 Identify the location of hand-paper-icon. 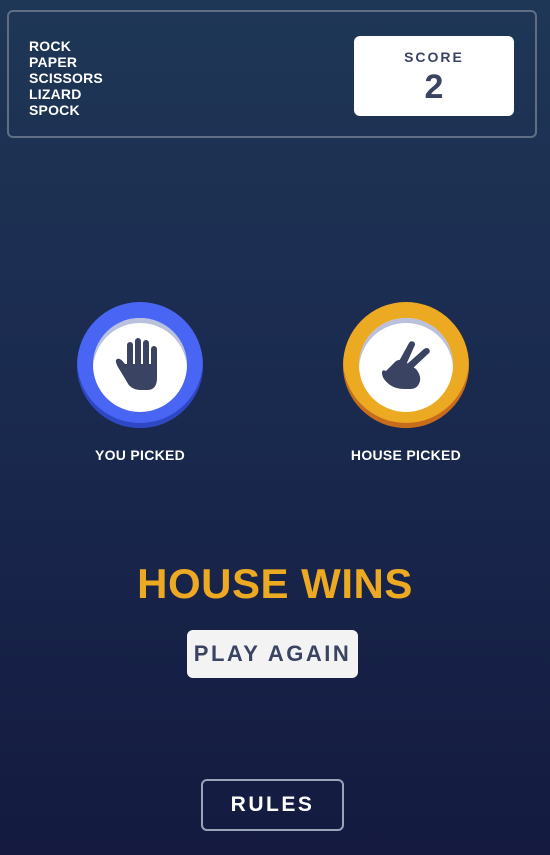
(136, 364).